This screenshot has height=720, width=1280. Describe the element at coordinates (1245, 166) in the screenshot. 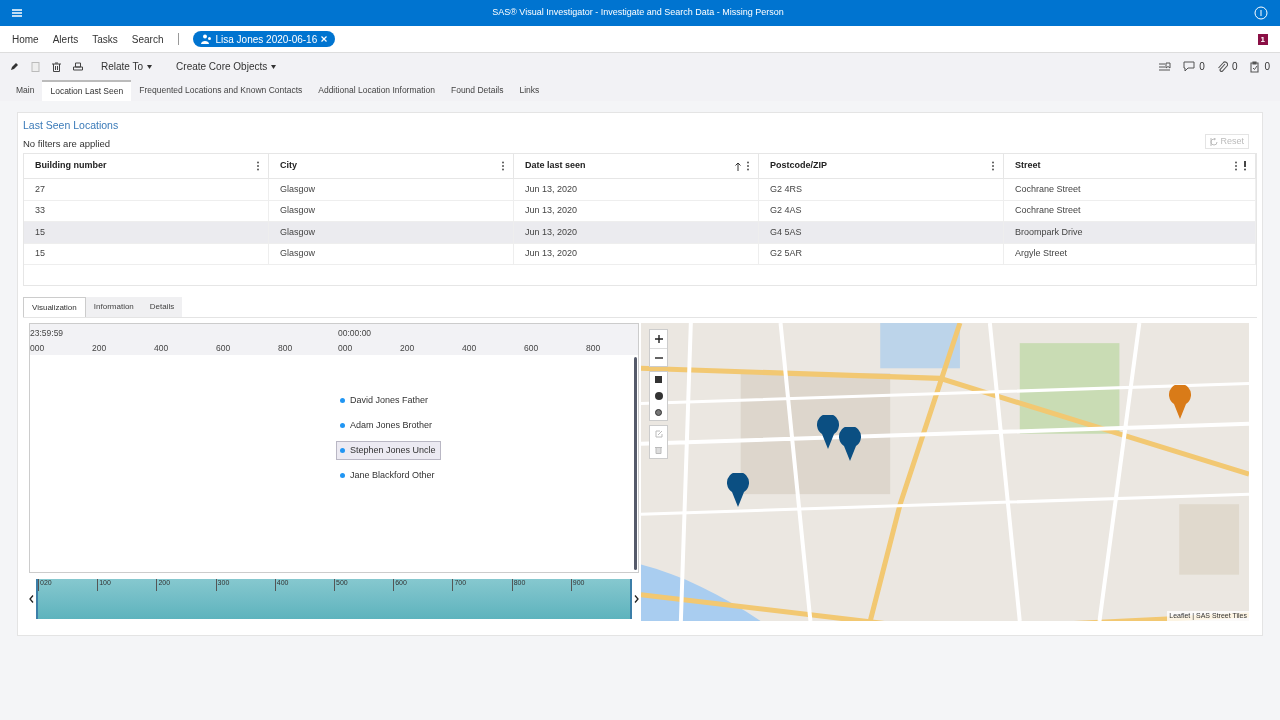

I see `column-settings-icon` at that location.